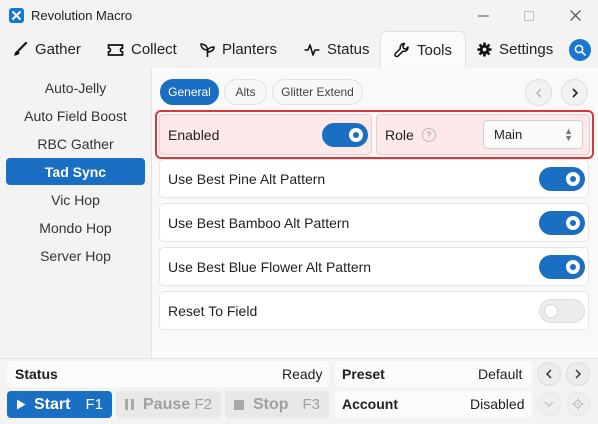 The image size is (598, 424). I want to click on setting-label: Use Best Blue Flower Alt Pattern, so click(270, 266).